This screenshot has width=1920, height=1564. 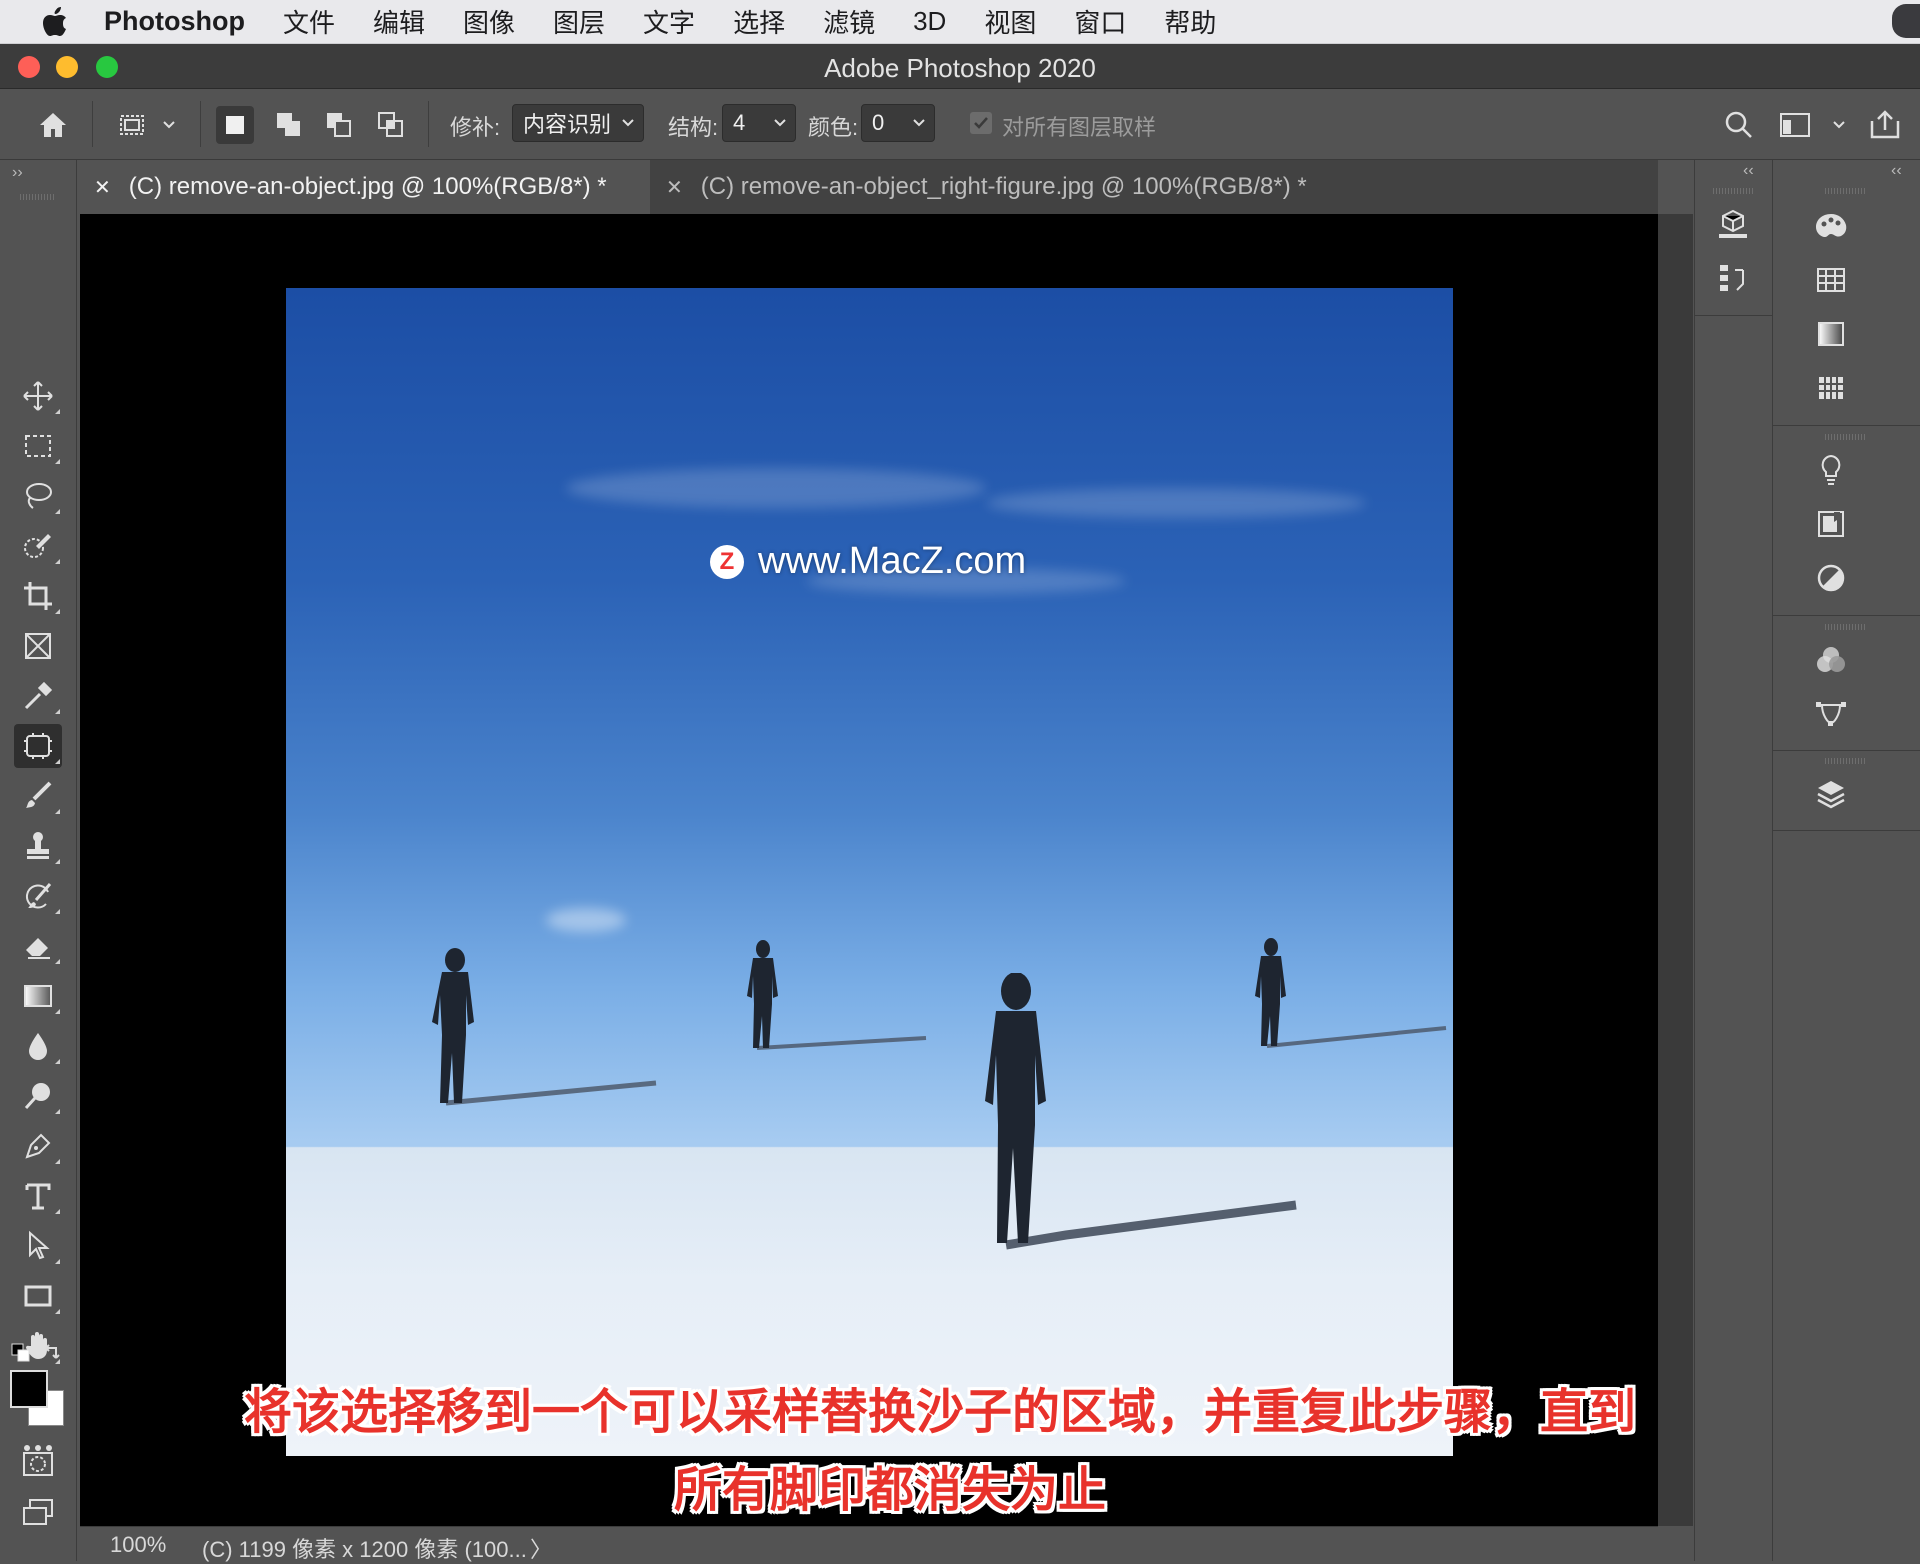 What do you see at coordinates (1351, 993) in the screenshot?
I see `figure-right` at bounding box center [1351, 993].